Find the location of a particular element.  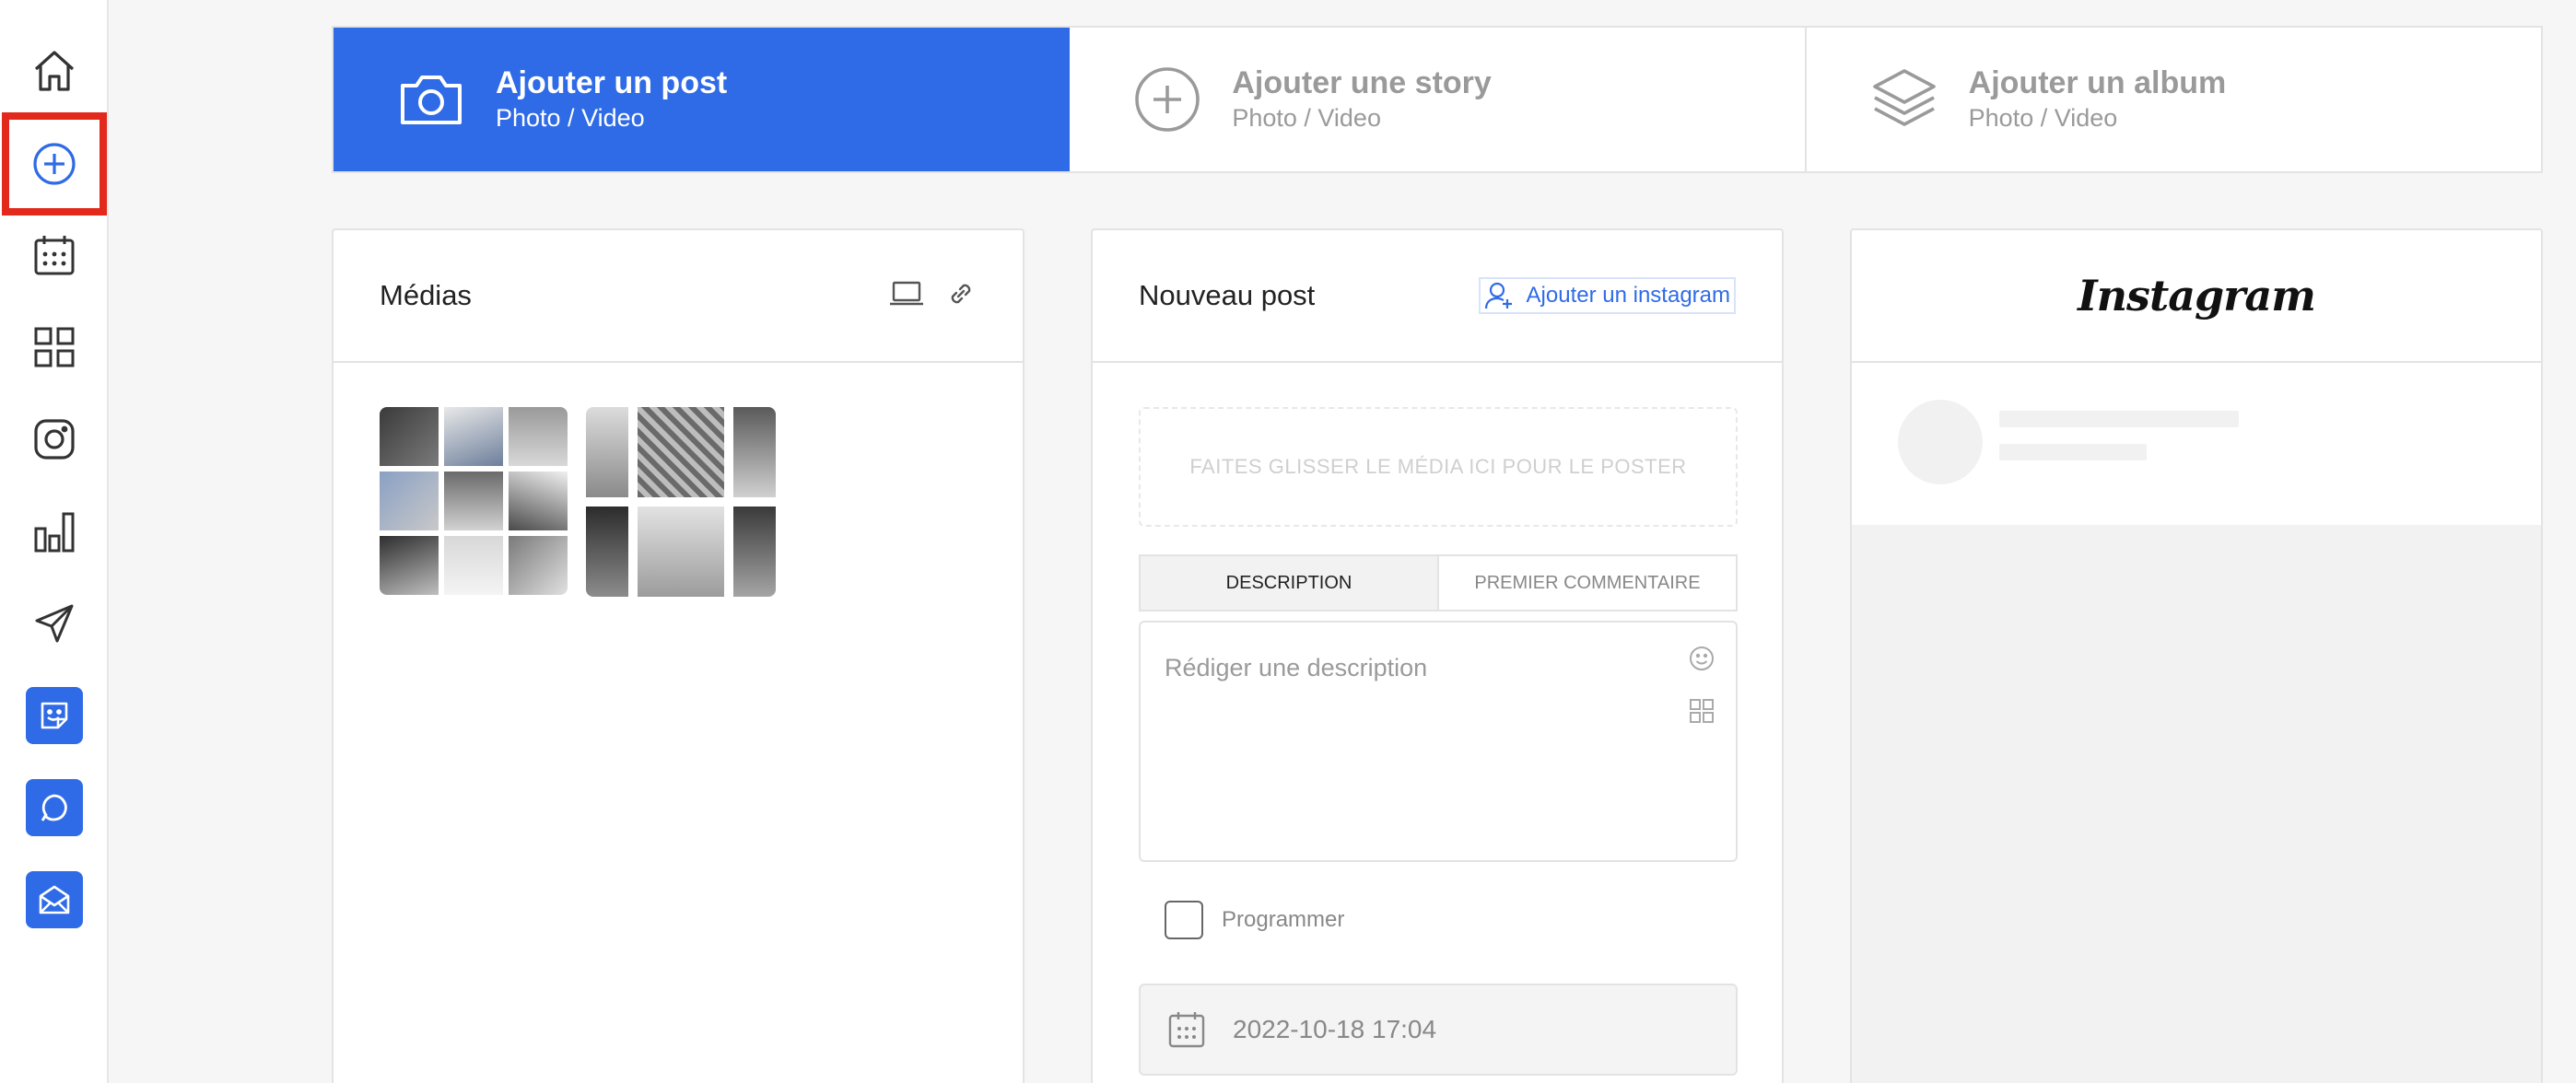

schedule-label: Programmer is located at coordinates (1283, 919).